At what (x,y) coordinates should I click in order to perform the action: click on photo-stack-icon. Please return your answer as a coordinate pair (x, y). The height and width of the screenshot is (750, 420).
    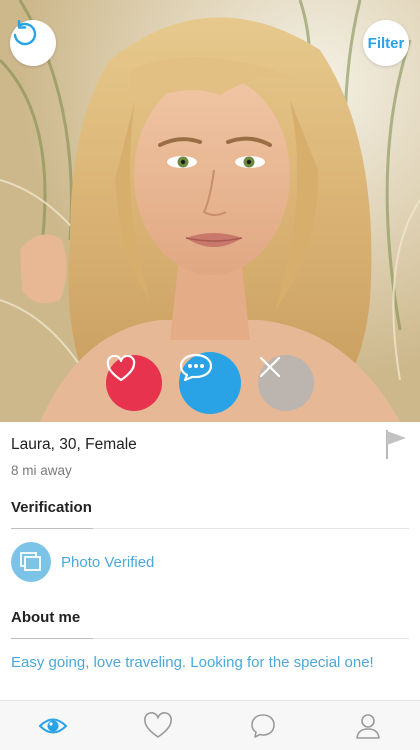
    Looking at the image, I should click on (30, 561).